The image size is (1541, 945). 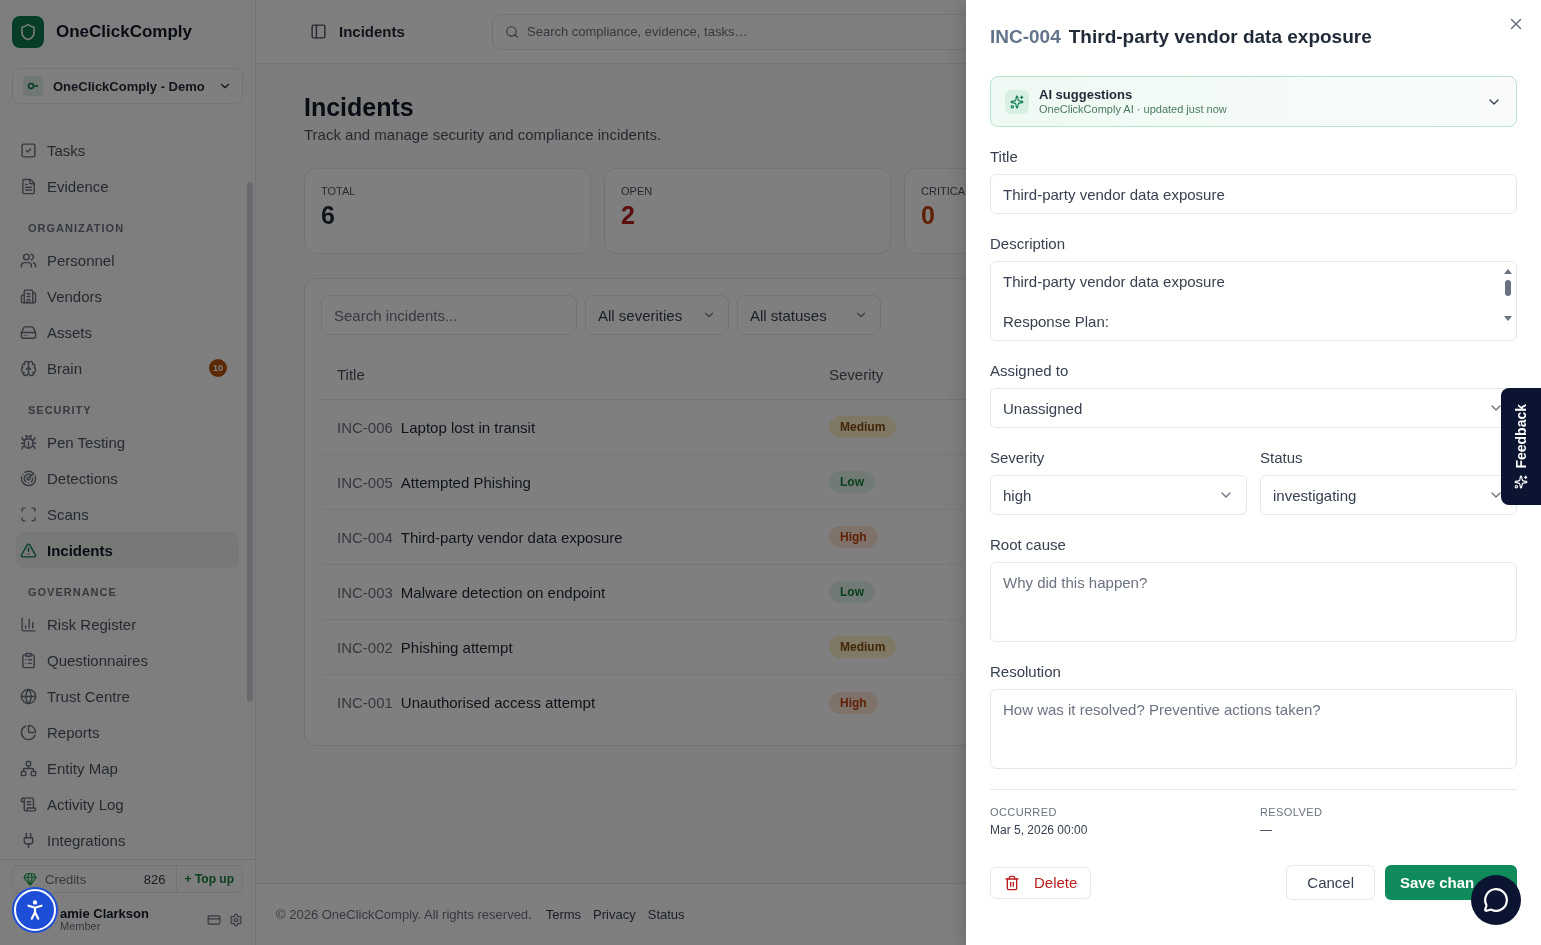 What do you see at coordinates (127, 260) in the screenshot?
I see `nav-item: Personnel` at bounding box center [127, 260].